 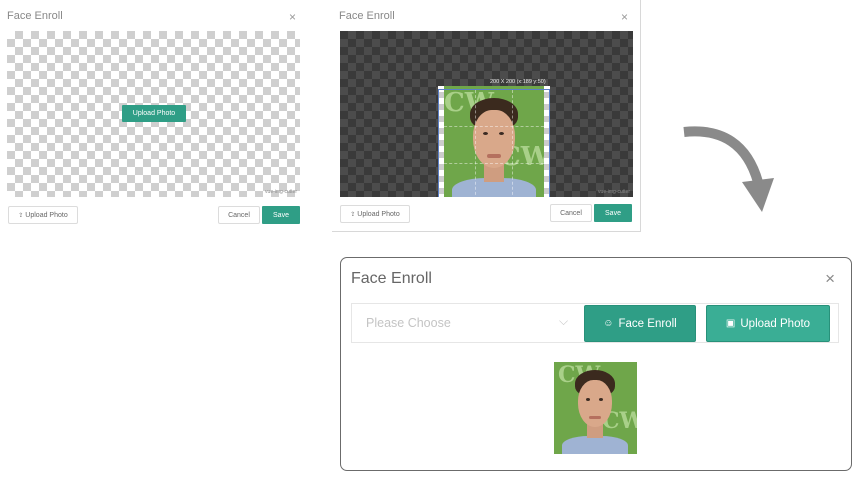 What do you see at coordinates (468, 323) in the screenshot?
I see `person-select: Please Choose ⌵` at bounding box center [468, 323].